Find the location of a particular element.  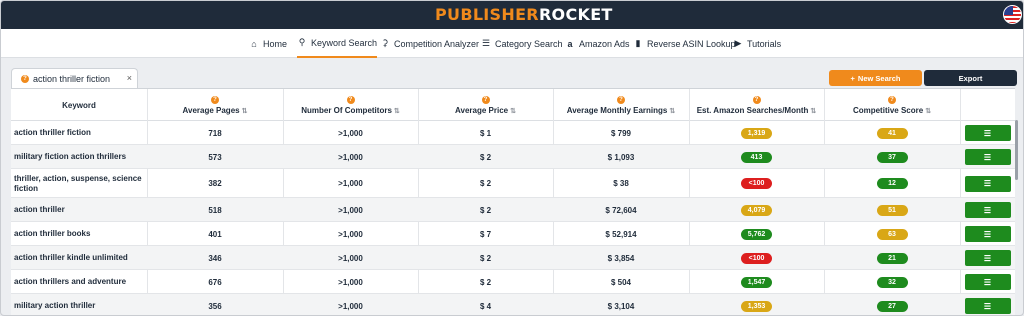

plus-icon: + is located at coordinates (852, 78).